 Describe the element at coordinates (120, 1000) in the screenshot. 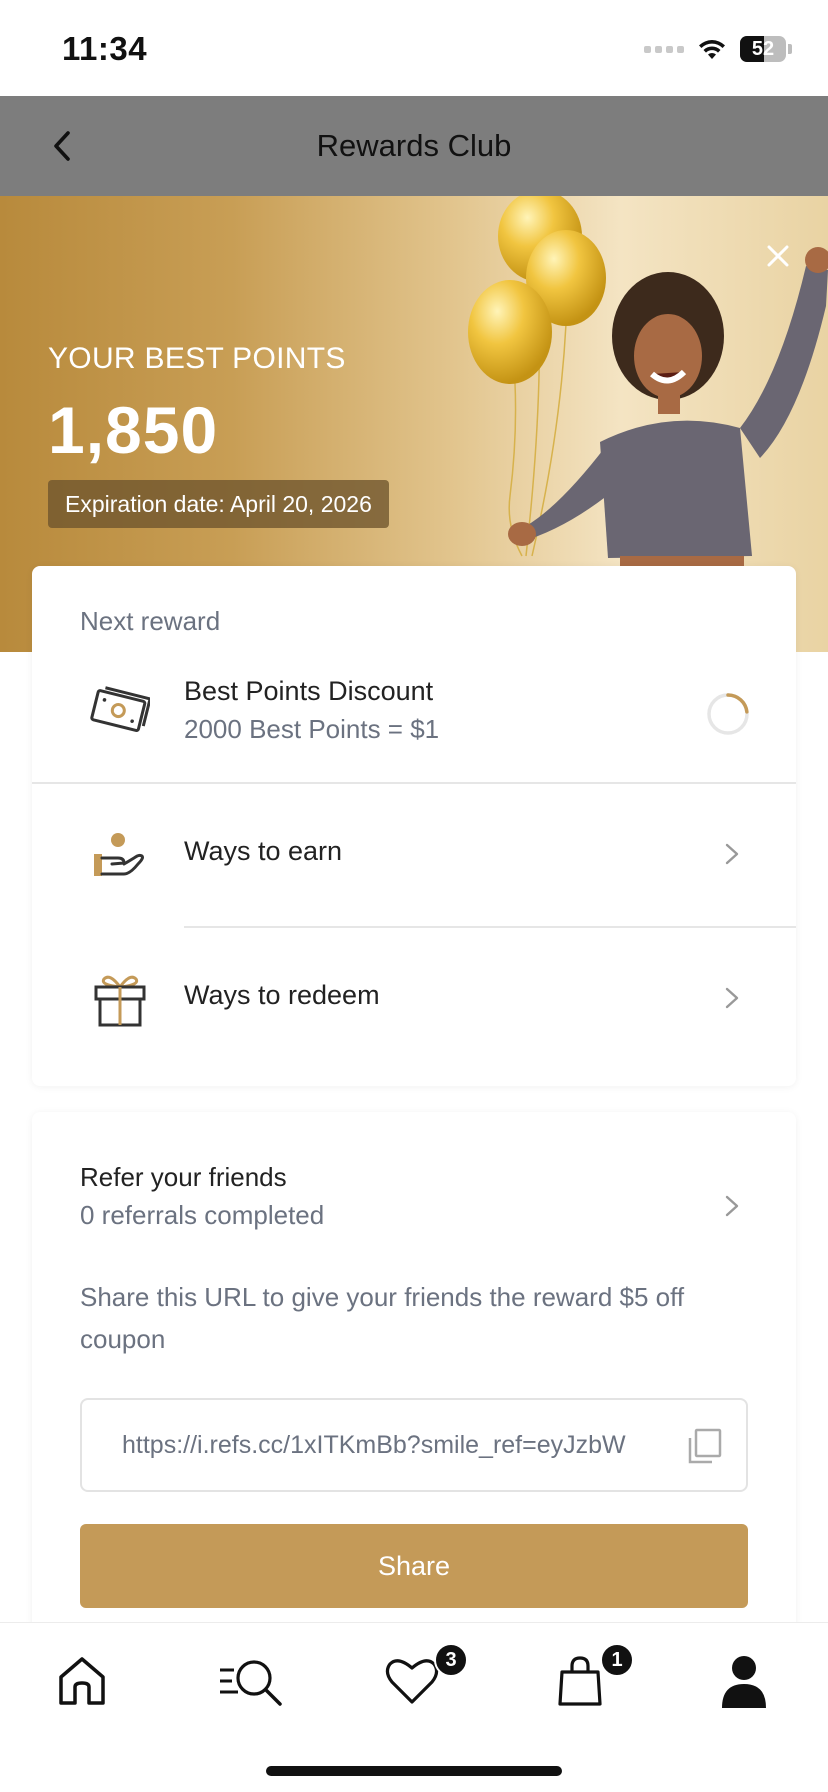

I see `gift-icon` at that location.